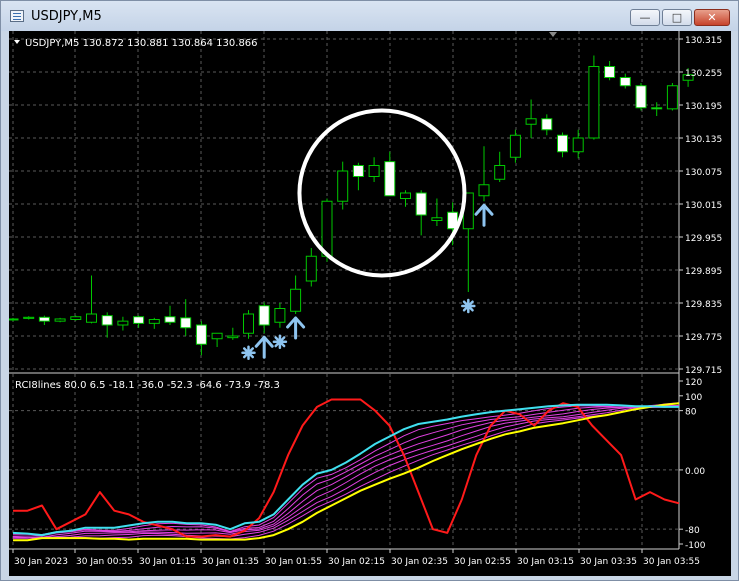 Image resolution: width=739 pixels, height=581 pixels. What do you see at coordinates (703, 371) in the screenshot?
I see `price-axis-label: 129.715` at bounding box center [703, 371].